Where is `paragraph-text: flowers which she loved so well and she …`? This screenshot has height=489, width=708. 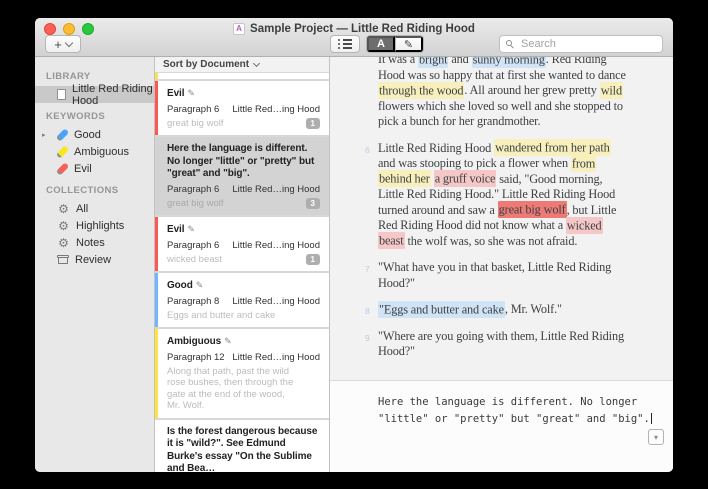
paragraph-text: flowers which she loved so well and she … is located at coordinates (500, 113).